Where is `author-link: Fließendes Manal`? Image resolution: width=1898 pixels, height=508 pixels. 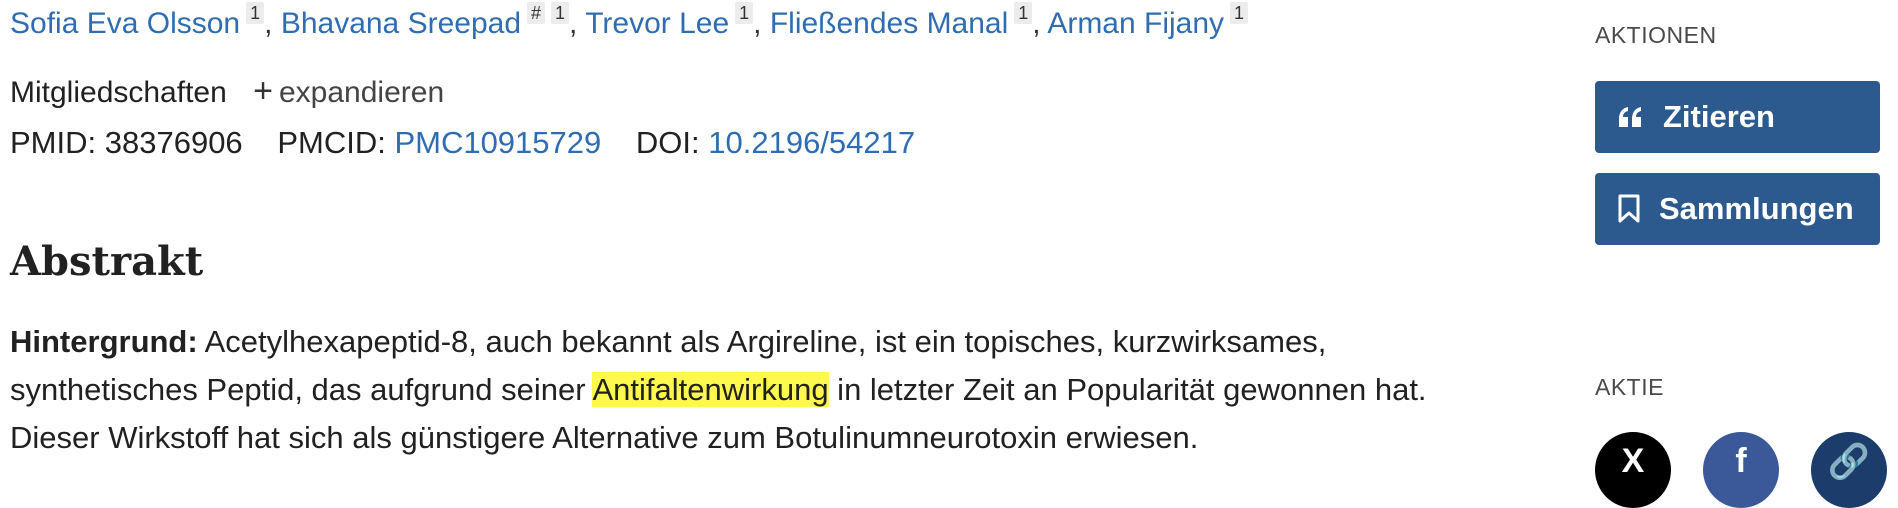
author-link: Fließendes Manal is located at coordinates (889, 23).